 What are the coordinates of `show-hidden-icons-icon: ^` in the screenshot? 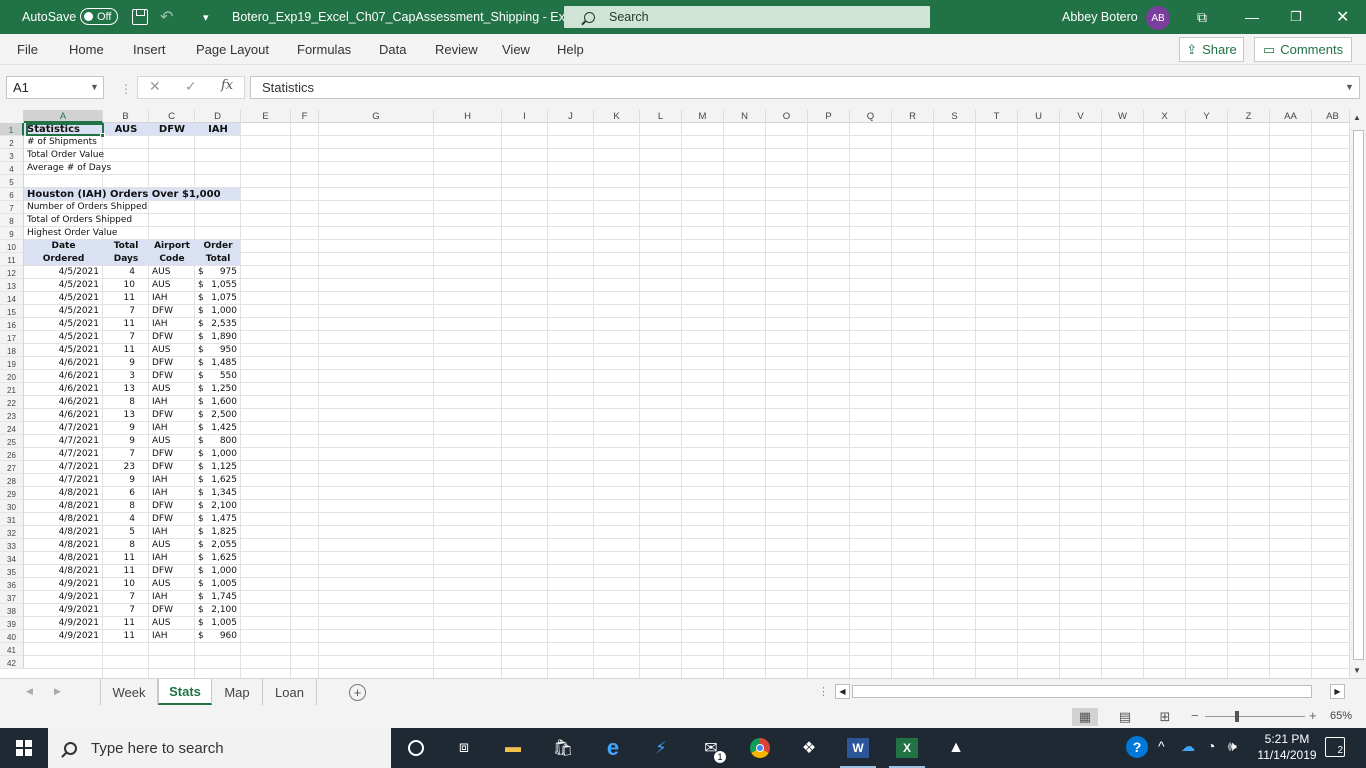 It's located at (1161, 746).